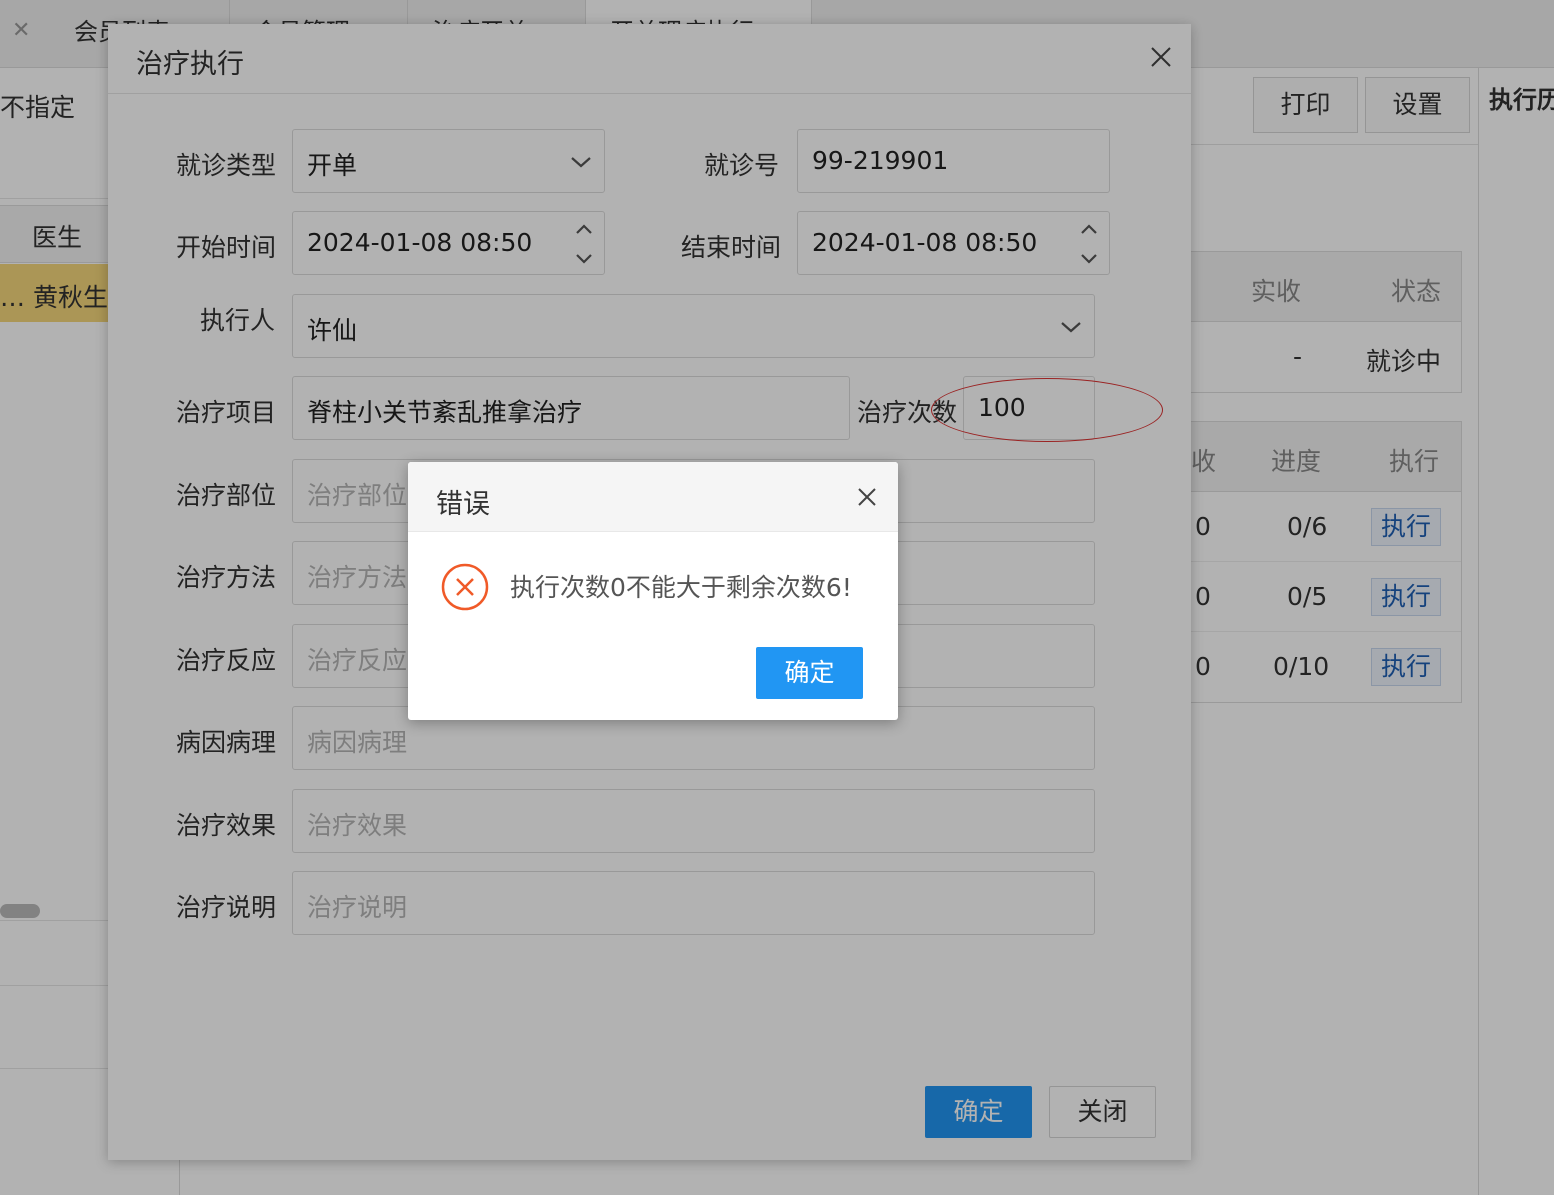 The width and height of the screenshot is (1554, 1195). Describe the element at coordinates (465, 587) in the screenshot. I see `error-icon` at that location.